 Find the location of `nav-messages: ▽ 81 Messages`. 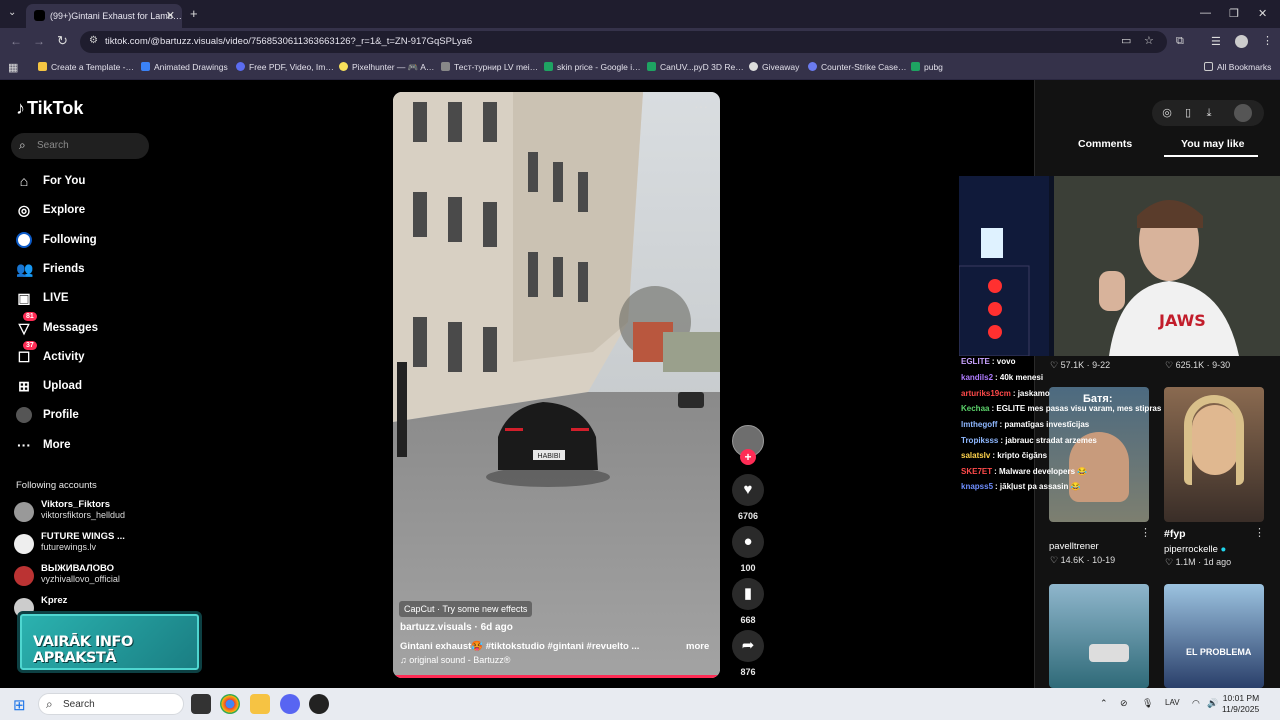

nav-messages: ▽ 81 Messages is located at coordinates (91, 325).